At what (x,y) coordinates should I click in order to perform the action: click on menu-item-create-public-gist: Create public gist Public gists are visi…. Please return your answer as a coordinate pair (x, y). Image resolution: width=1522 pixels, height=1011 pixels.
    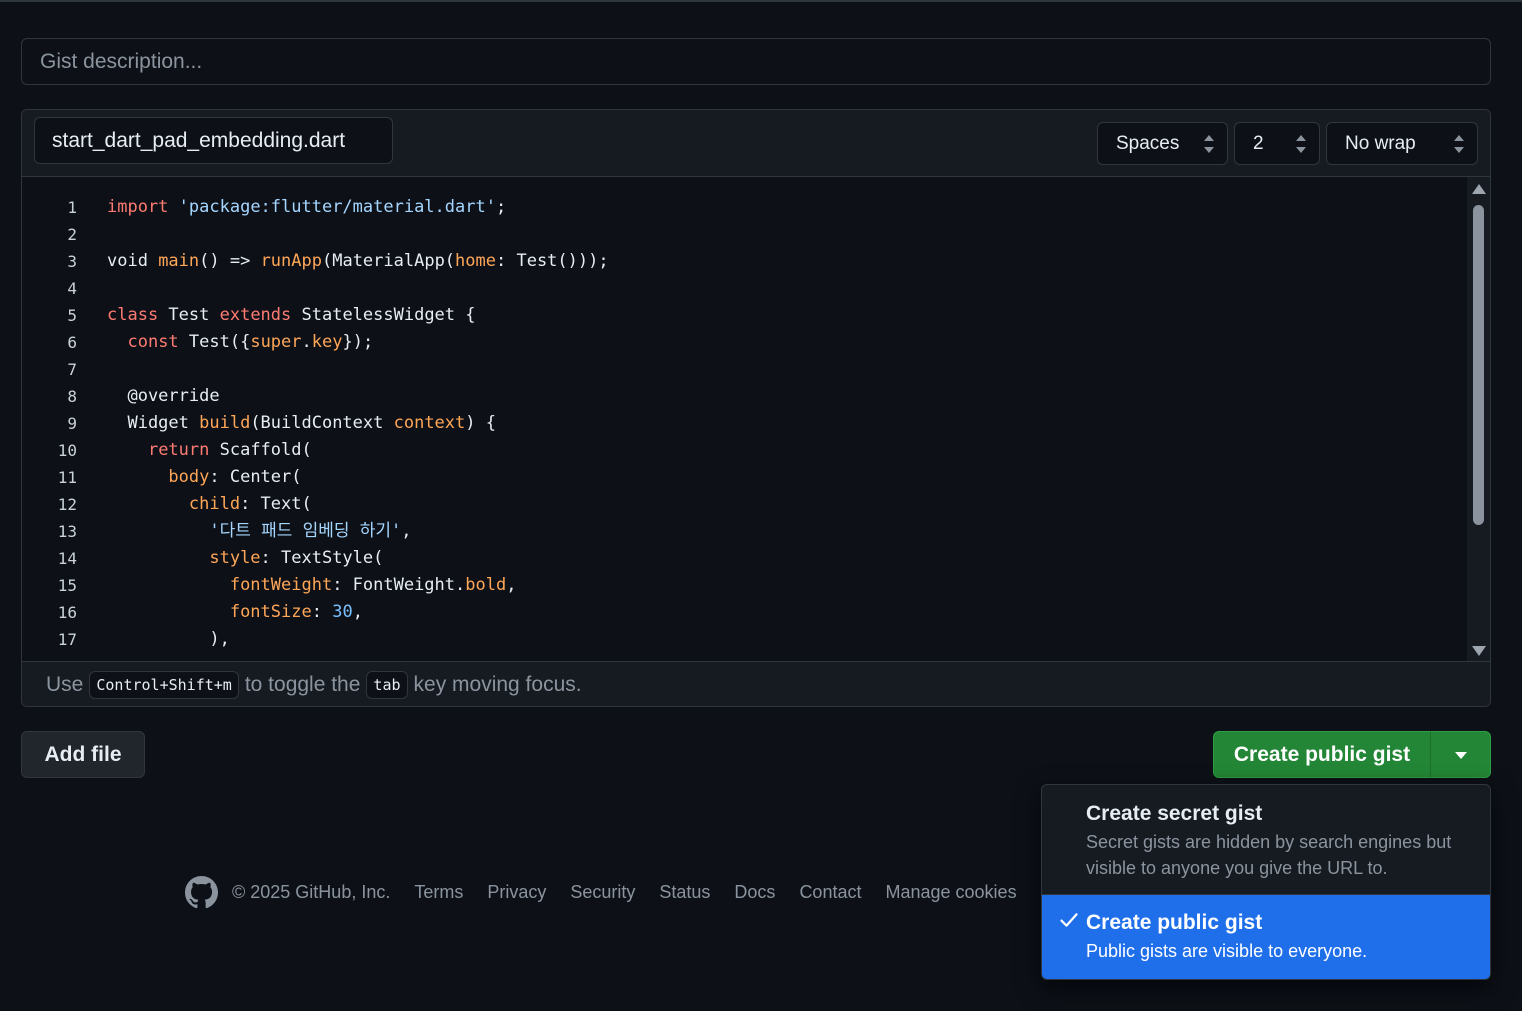
    Looking at the image, I should click on (1266, 937).